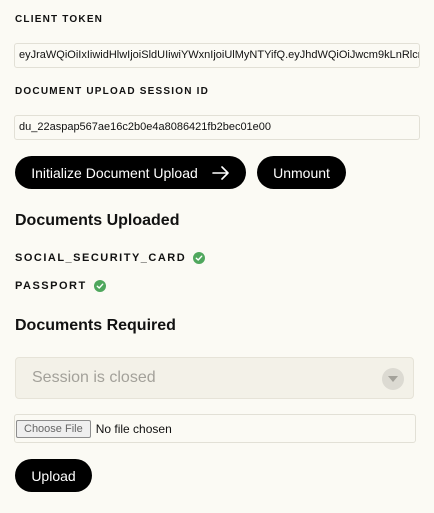 This screenshot has height=513, width=434. I want to click on unmount-button: Unmount, so click(301, 172).